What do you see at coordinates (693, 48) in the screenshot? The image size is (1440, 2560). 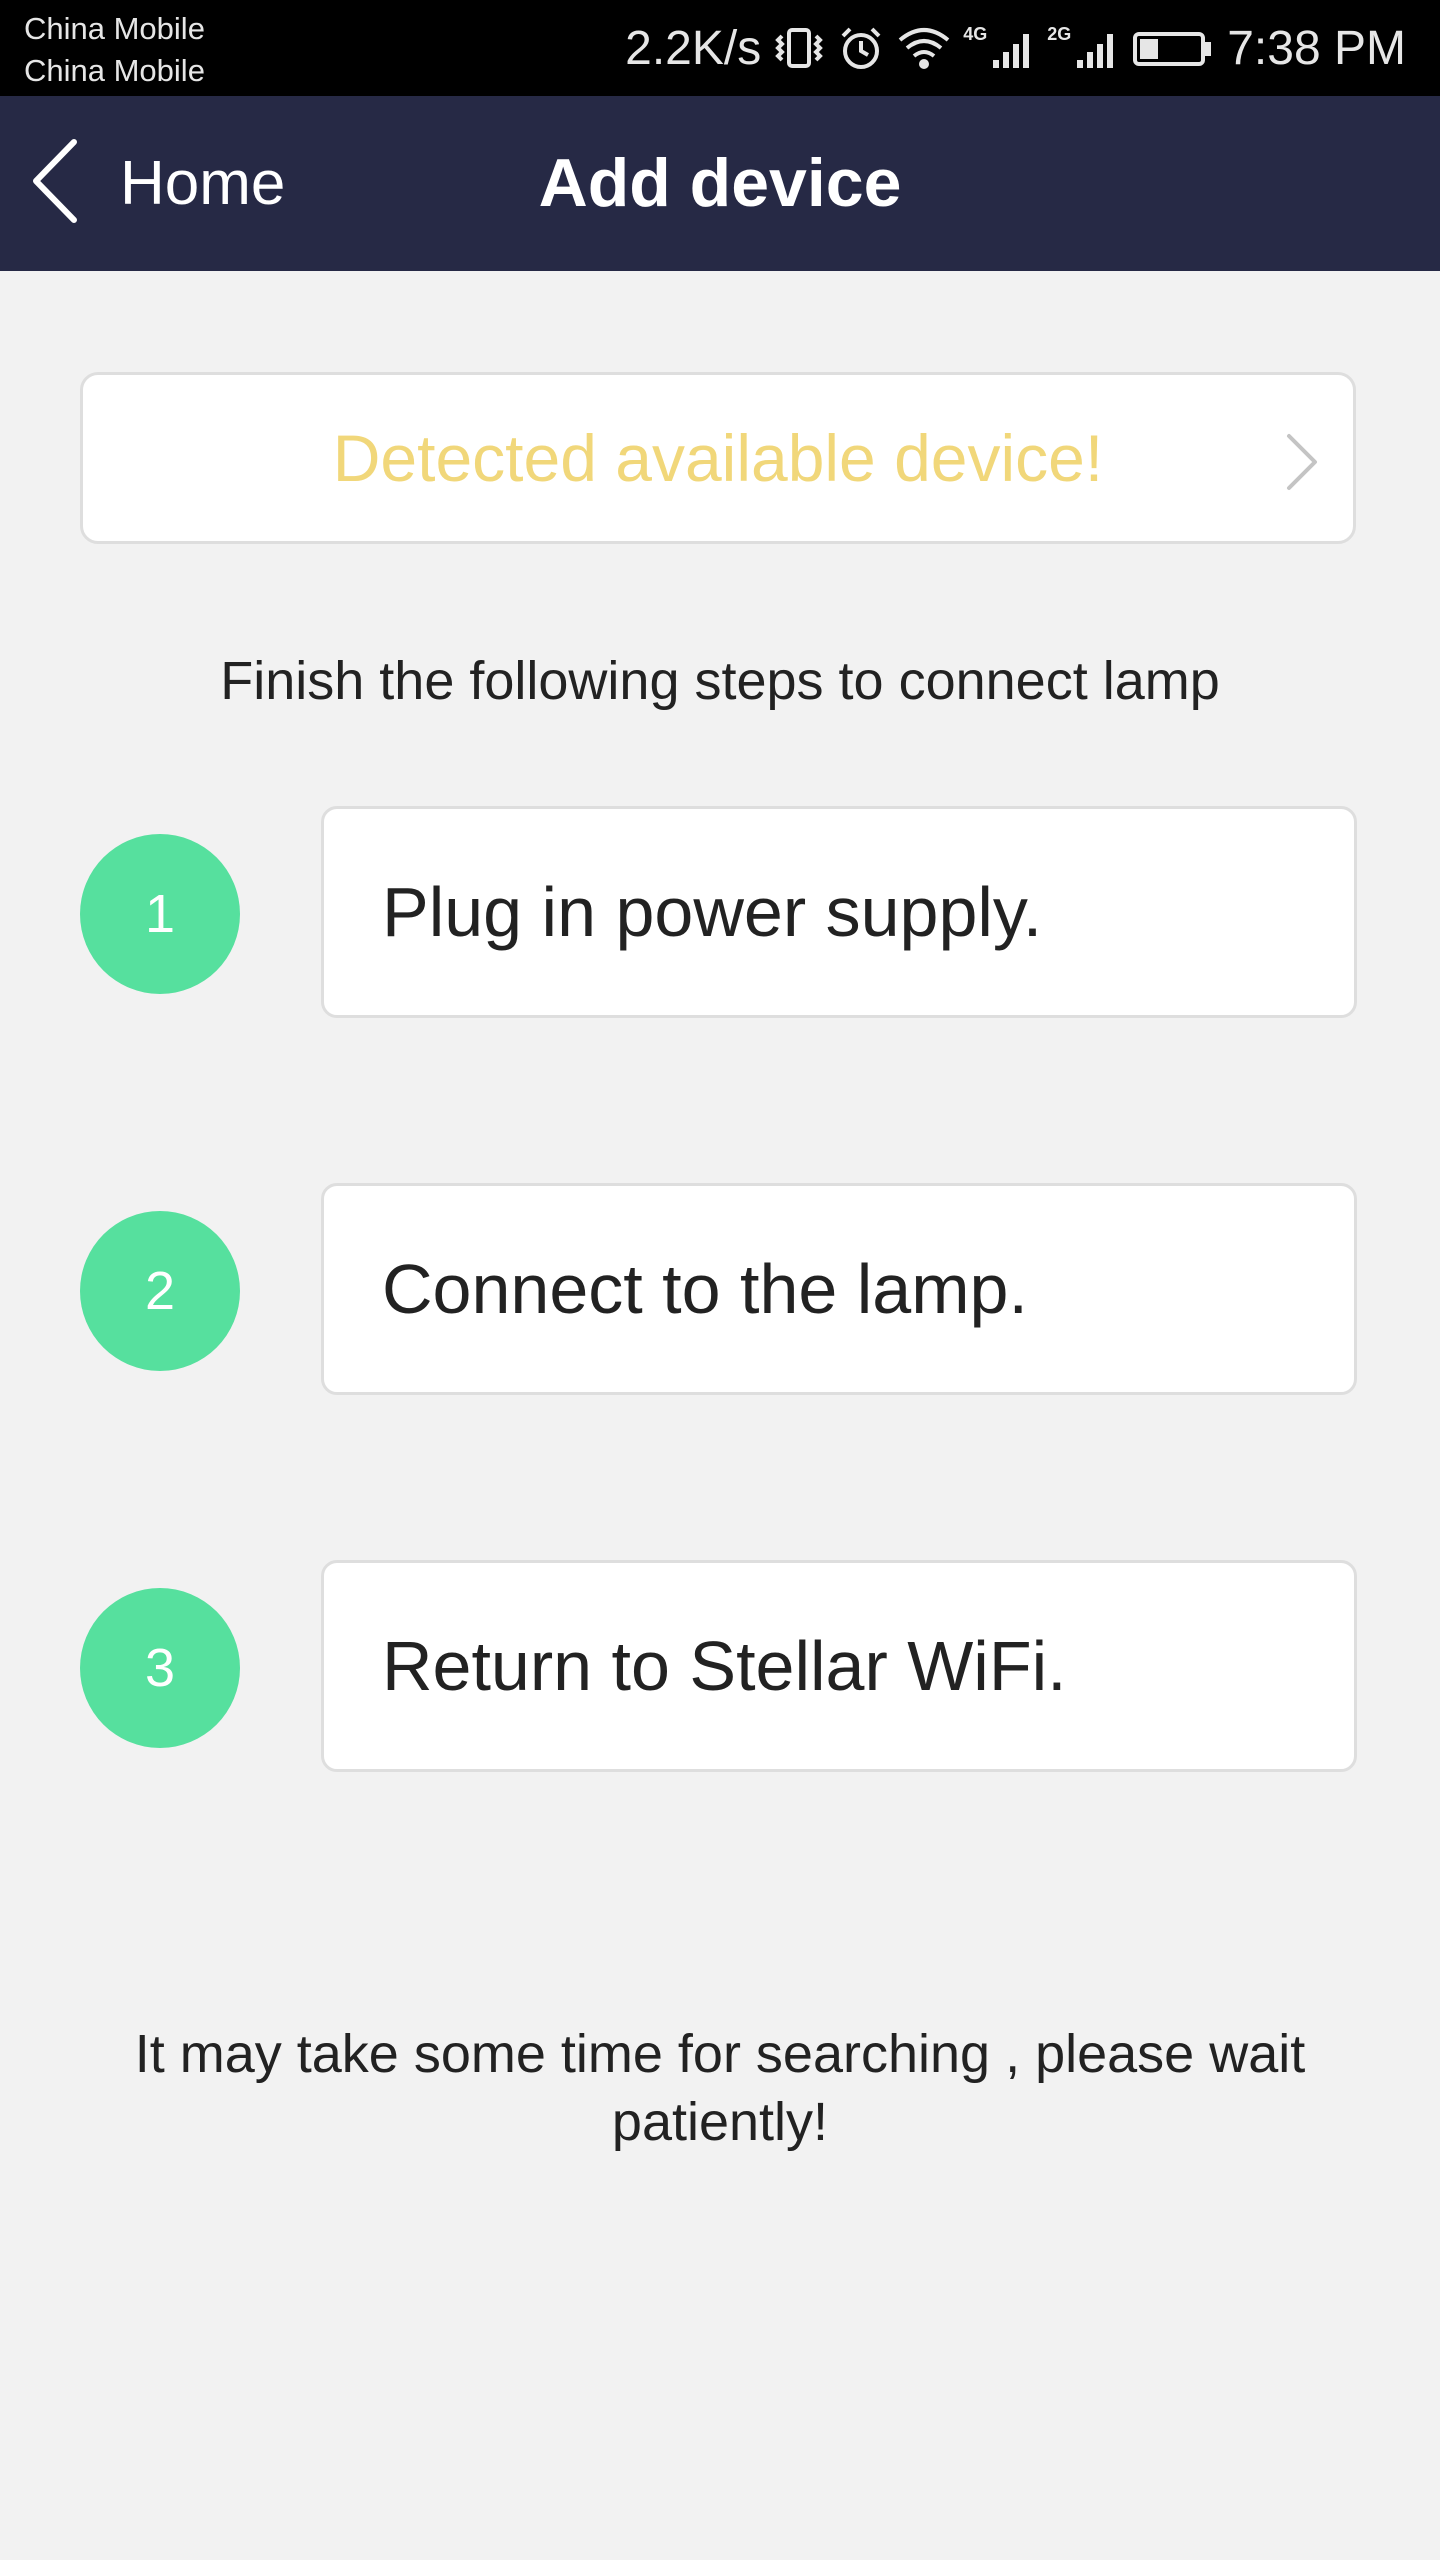 I see `net-speed: 2.2K/s` at bounding box center [693, 48].